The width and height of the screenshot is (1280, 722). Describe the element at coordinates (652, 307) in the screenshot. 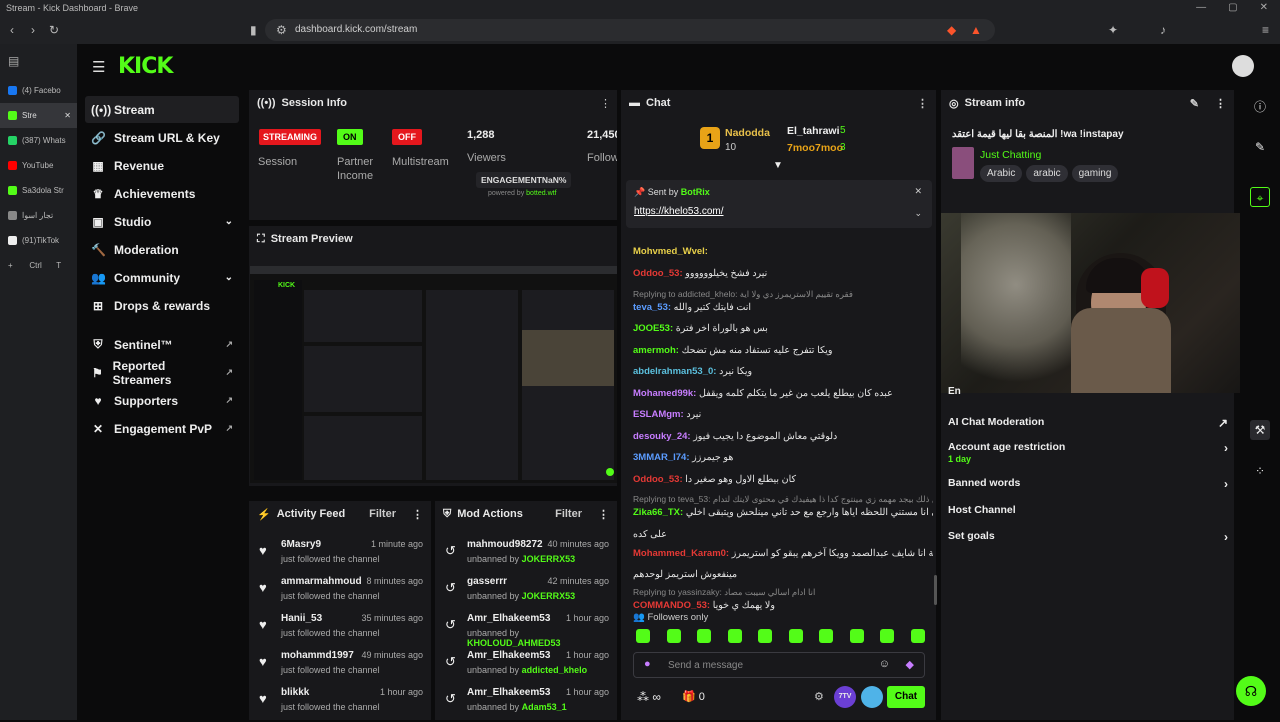

I see `chat-username: teva_53:` at that location.